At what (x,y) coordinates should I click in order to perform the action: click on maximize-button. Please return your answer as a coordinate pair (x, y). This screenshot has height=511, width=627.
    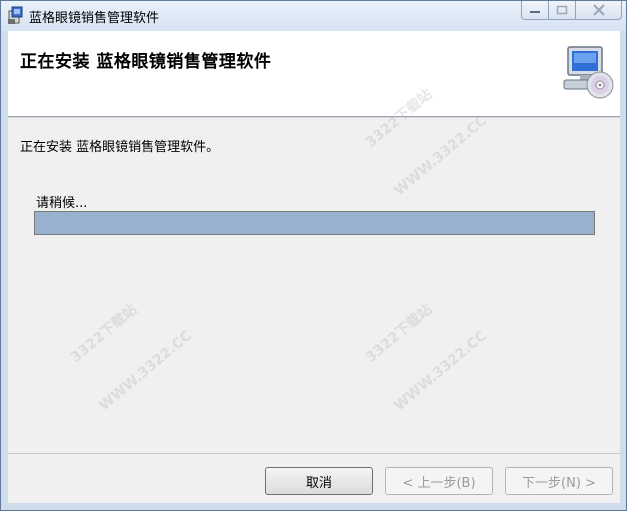
    Looking at the image, I should click on (562, 10).